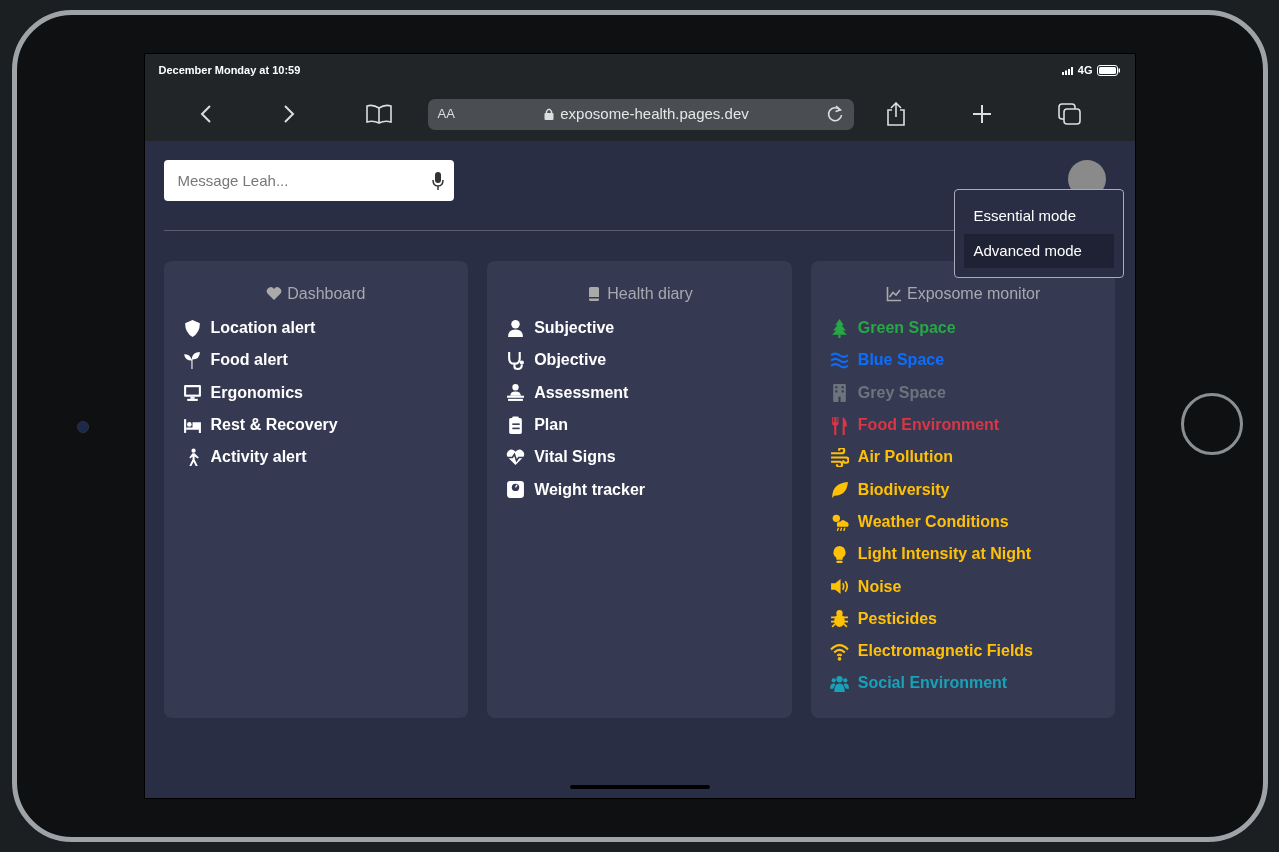  I want to click on scale-icon, so click(516, 490).